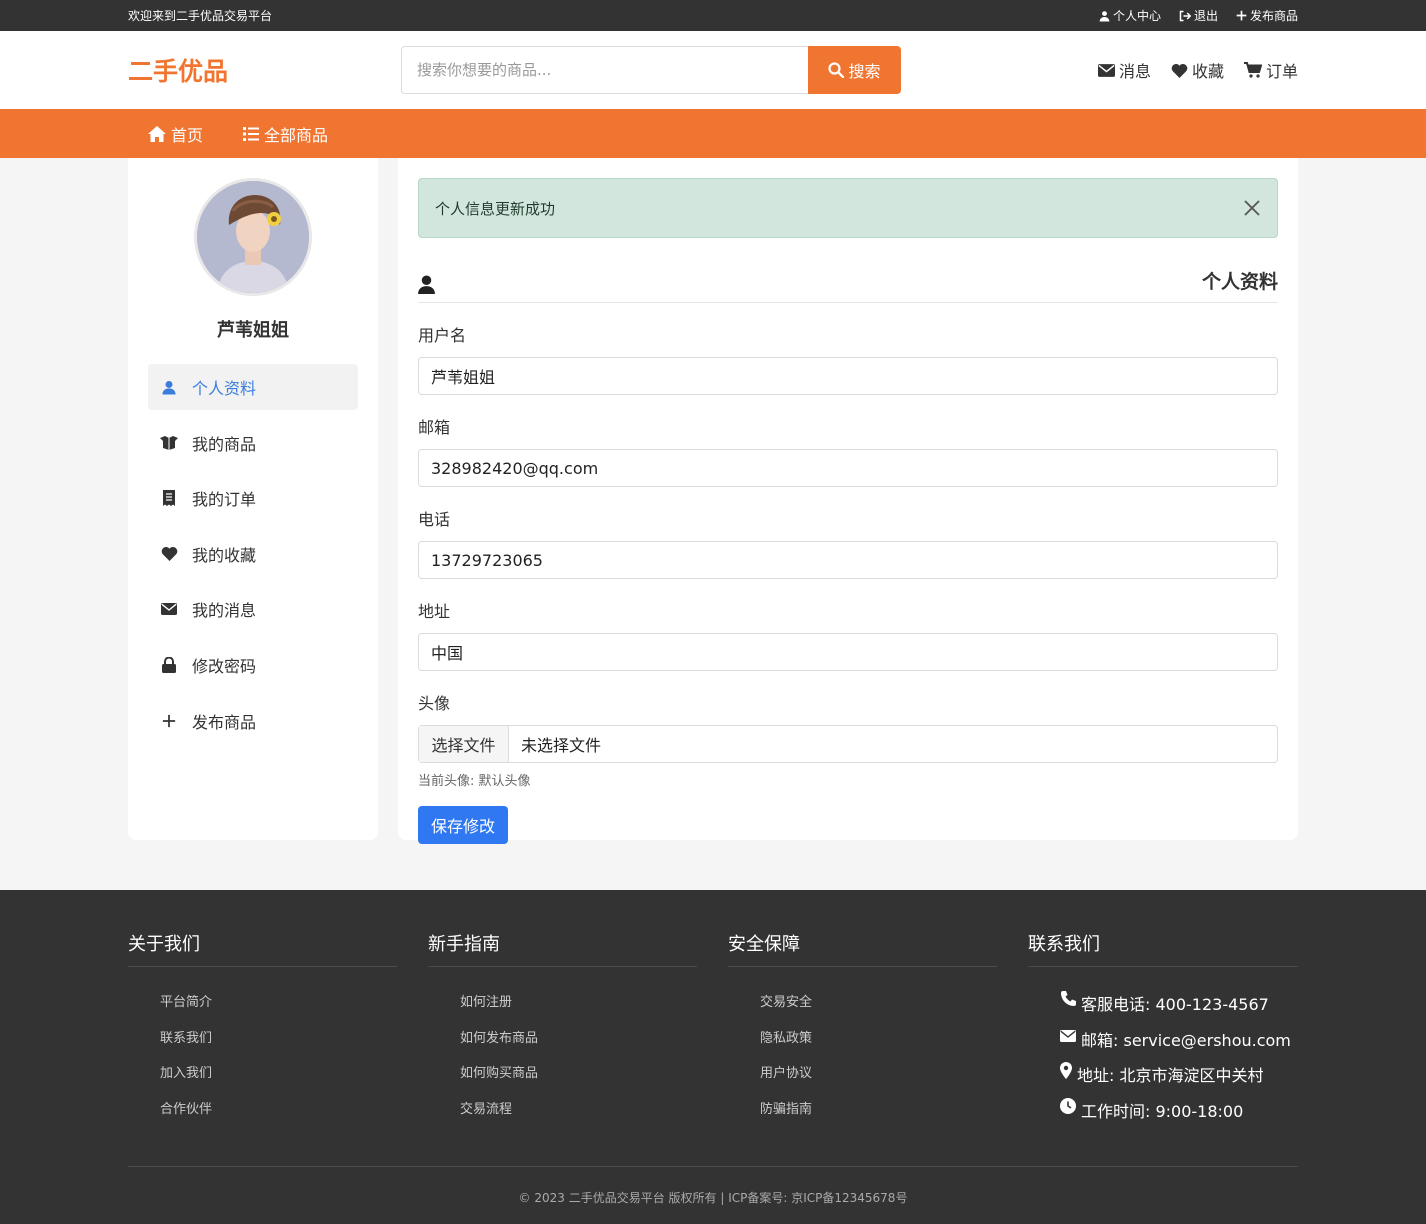 Image resolution: width=1426 pixels, height=1224 pixels. I want to click on footer-link: 如何购买商品, so click(578, 1080).